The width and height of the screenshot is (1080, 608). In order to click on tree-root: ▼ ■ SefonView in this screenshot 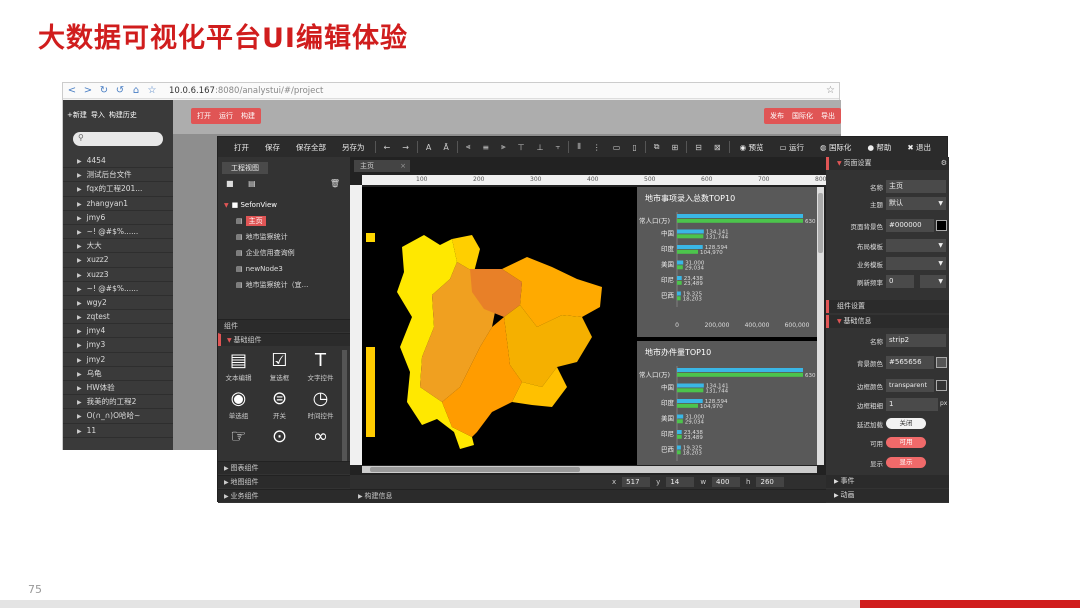, I will do `click(284, 205)`.